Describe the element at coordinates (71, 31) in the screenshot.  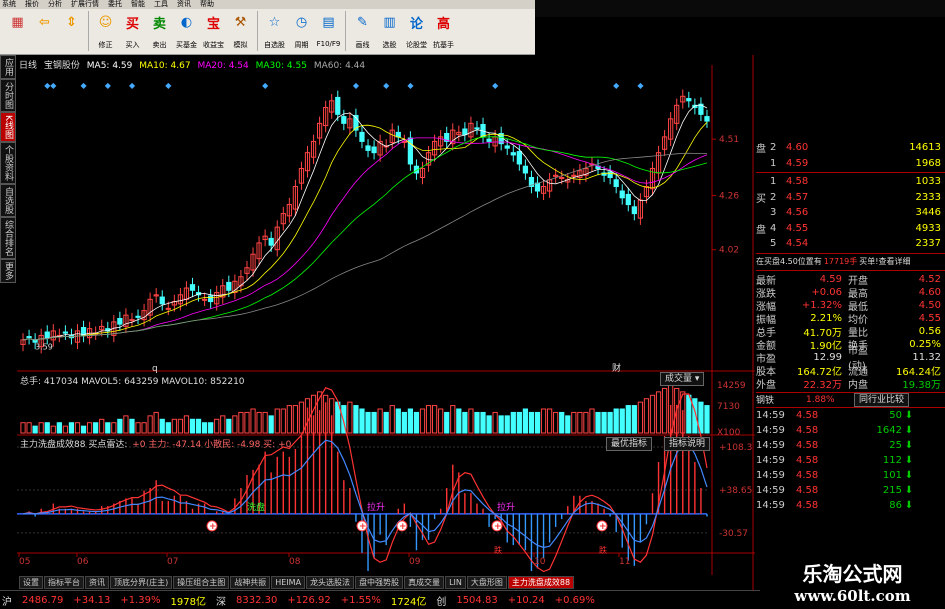
I see `toolbar-button-2: ⇕` at that location.